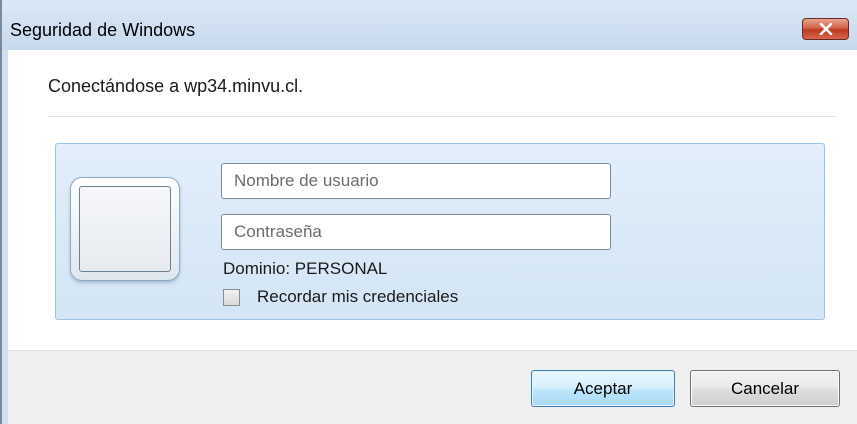  I want to click on accept-button: Aceptar, so click(603, 388).